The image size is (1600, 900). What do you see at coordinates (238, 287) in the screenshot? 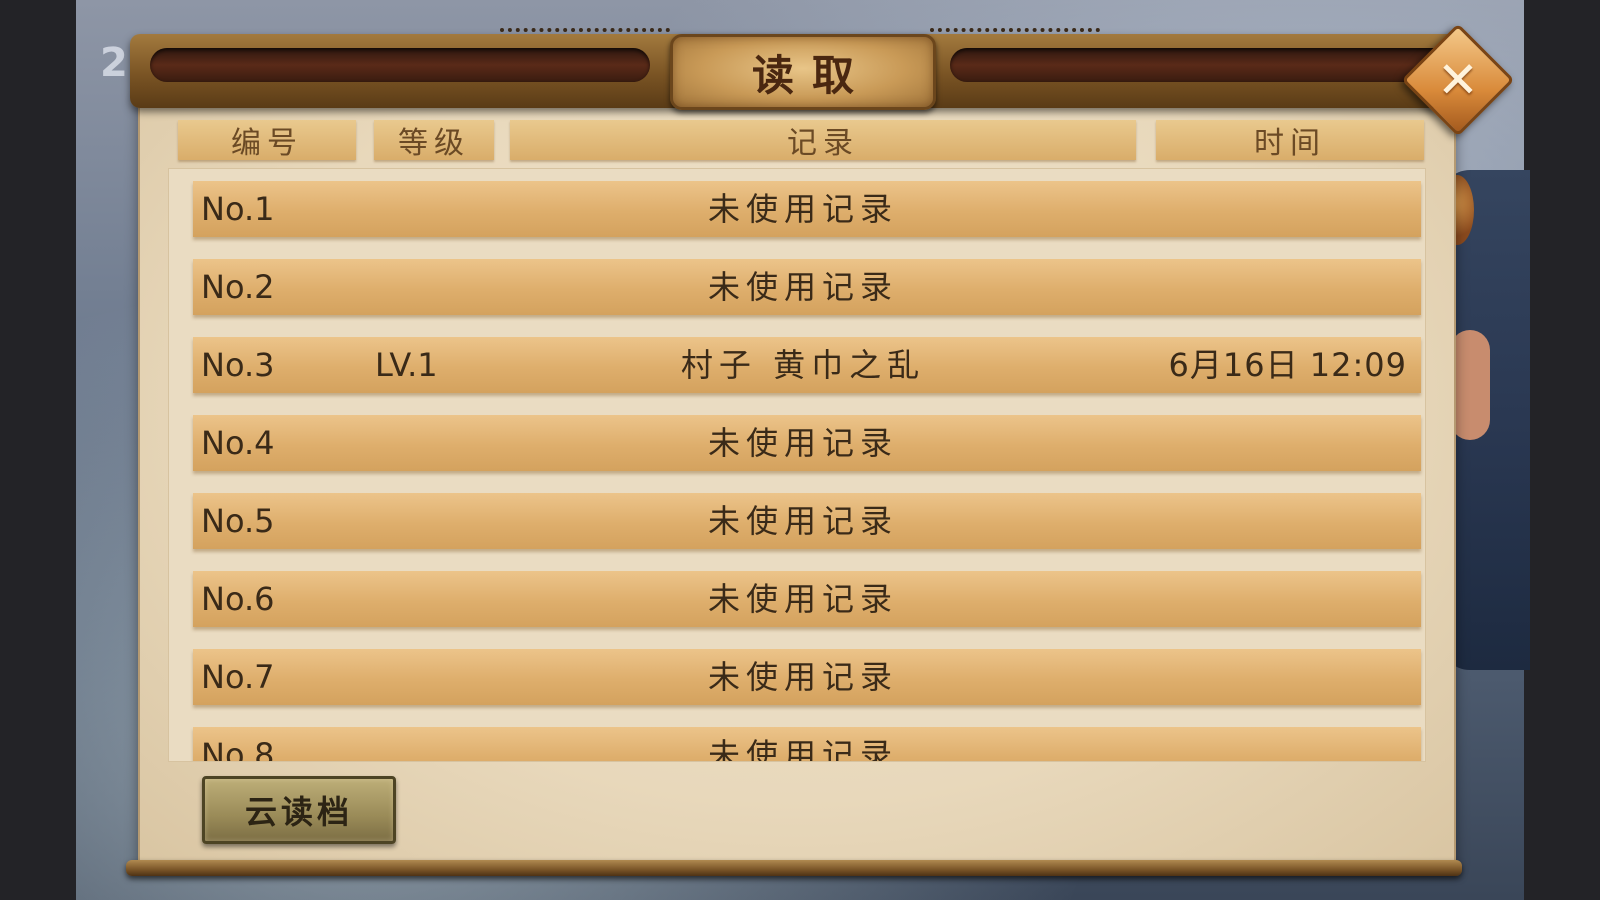
I see `slot-number: No.2` at bounding box center [238, 287].